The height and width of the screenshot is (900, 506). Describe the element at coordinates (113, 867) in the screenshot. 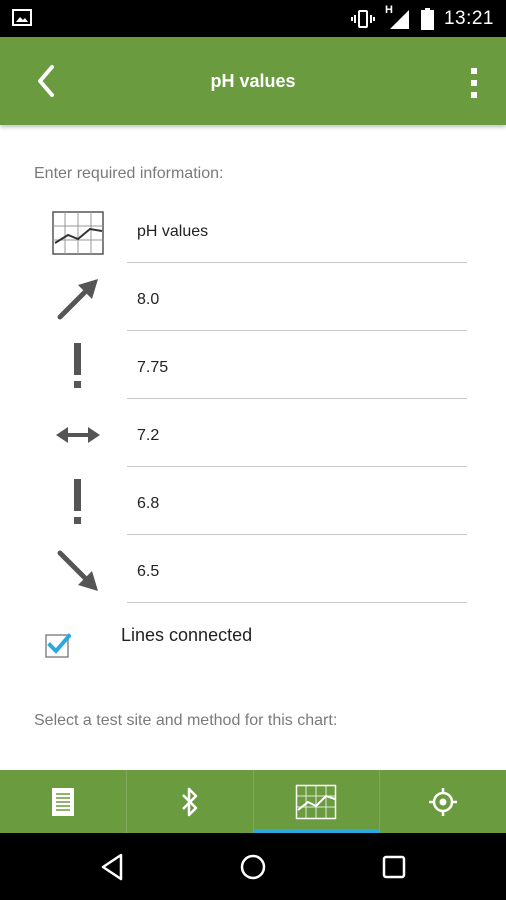

I see `back-triangle-icon` at that location.